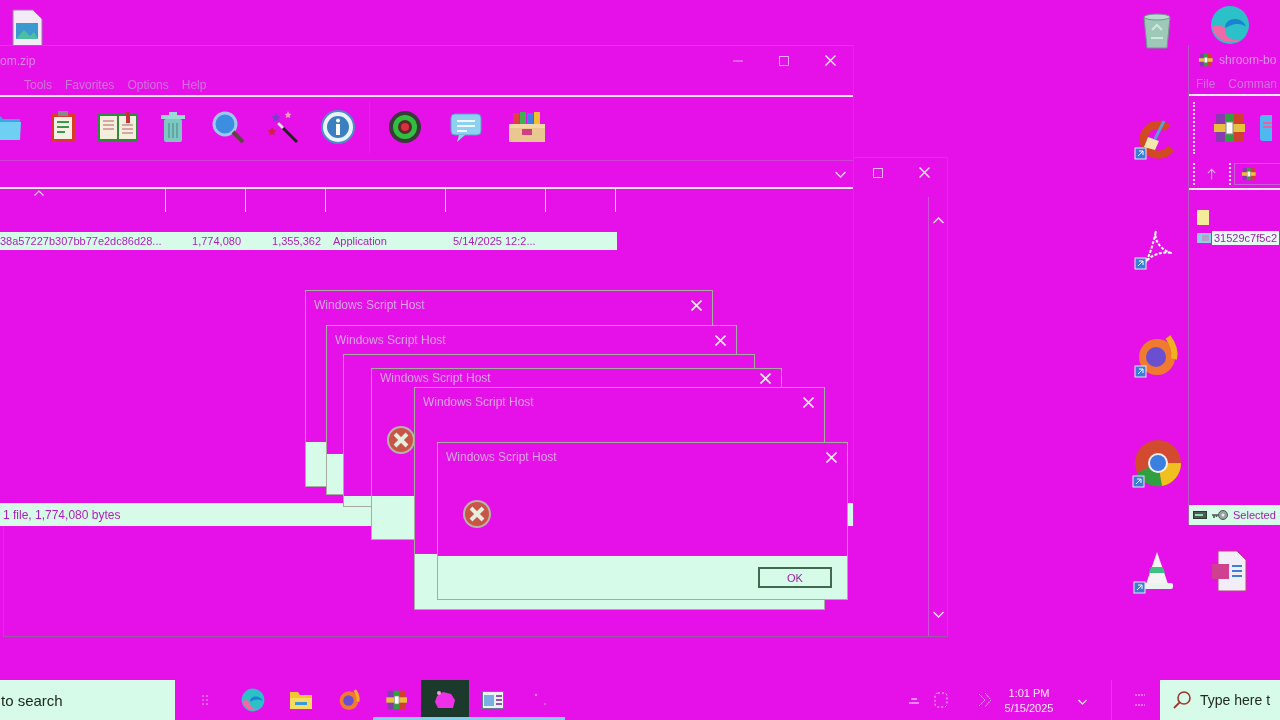 Image resolution: width=1280 pixels, height=720 pixels. I want to click on caret-icon, so click(39, 193).